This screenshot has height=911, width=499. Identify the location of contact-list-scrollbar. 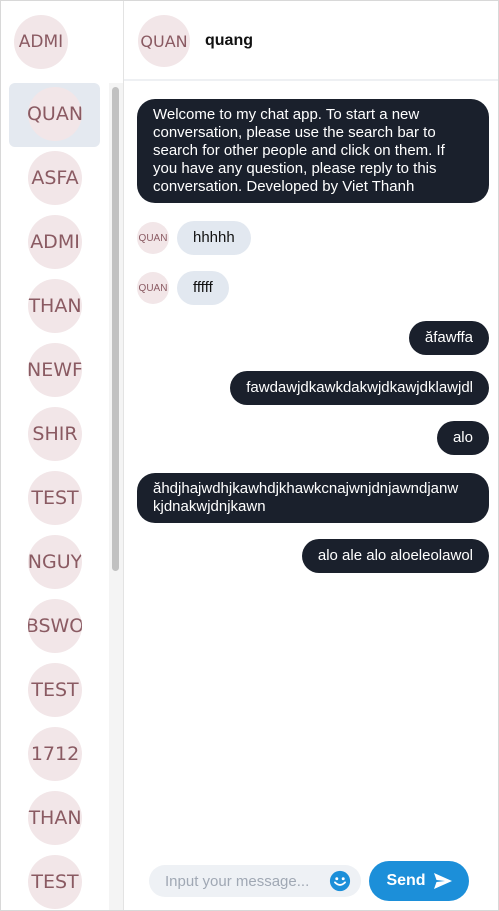
(116, 496).